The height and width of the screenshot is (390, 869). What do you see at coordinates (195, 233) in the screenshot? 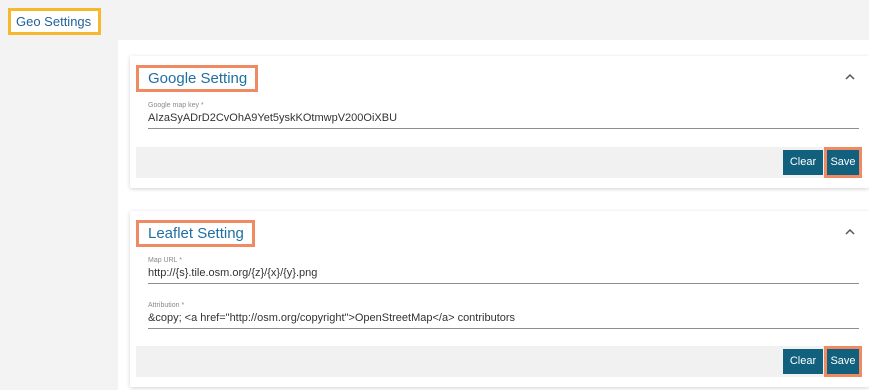
I see `leaflet-setting-title: Leaflet Setting` at bounding box center [195, 233].